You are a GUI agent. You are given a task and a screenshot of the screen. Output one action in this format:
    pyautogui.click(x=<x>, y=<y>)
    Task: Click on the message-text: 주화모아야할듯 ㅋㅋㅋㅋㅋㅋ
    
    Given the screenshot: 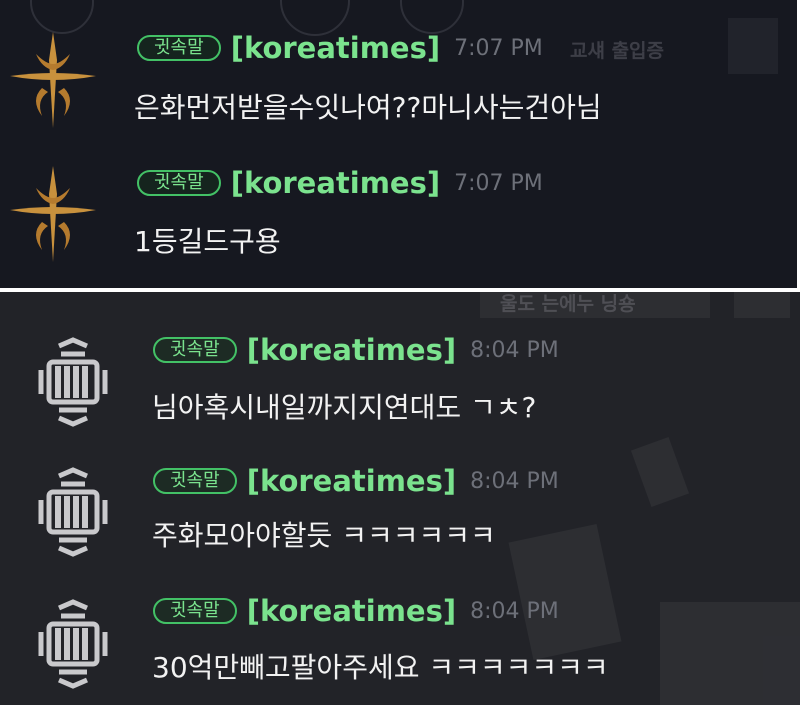 What is the action you would take?
    pyautogui.click(x=324, y=535)
    